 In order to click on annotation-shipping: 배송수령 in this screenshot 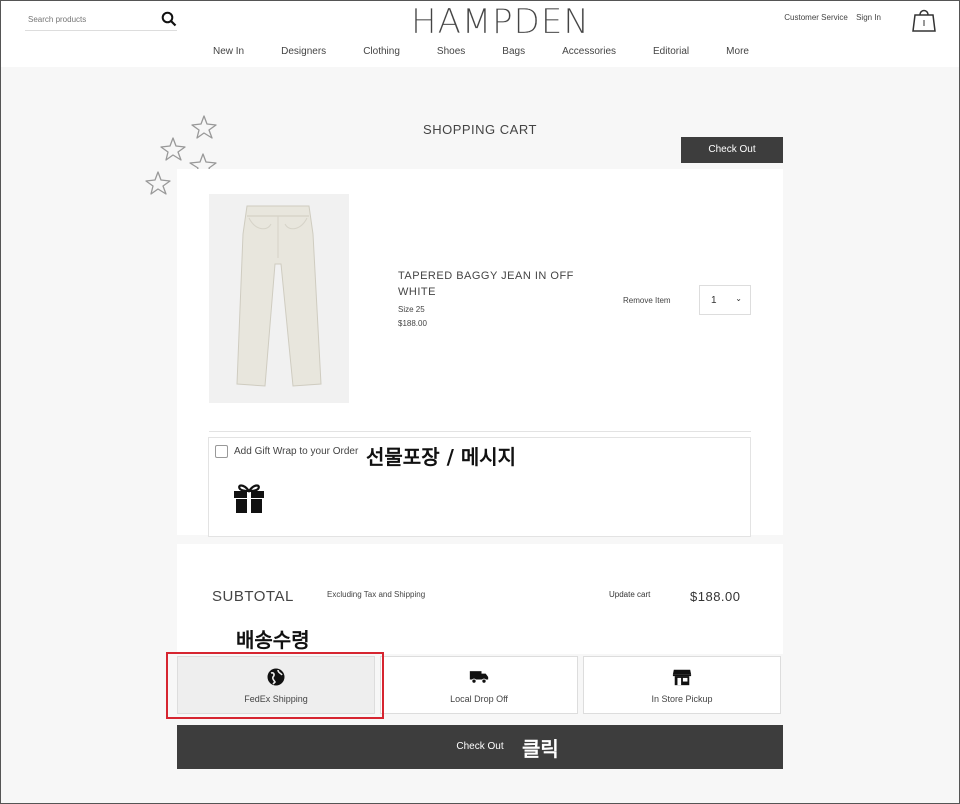, I will do `click(273, 640)`.